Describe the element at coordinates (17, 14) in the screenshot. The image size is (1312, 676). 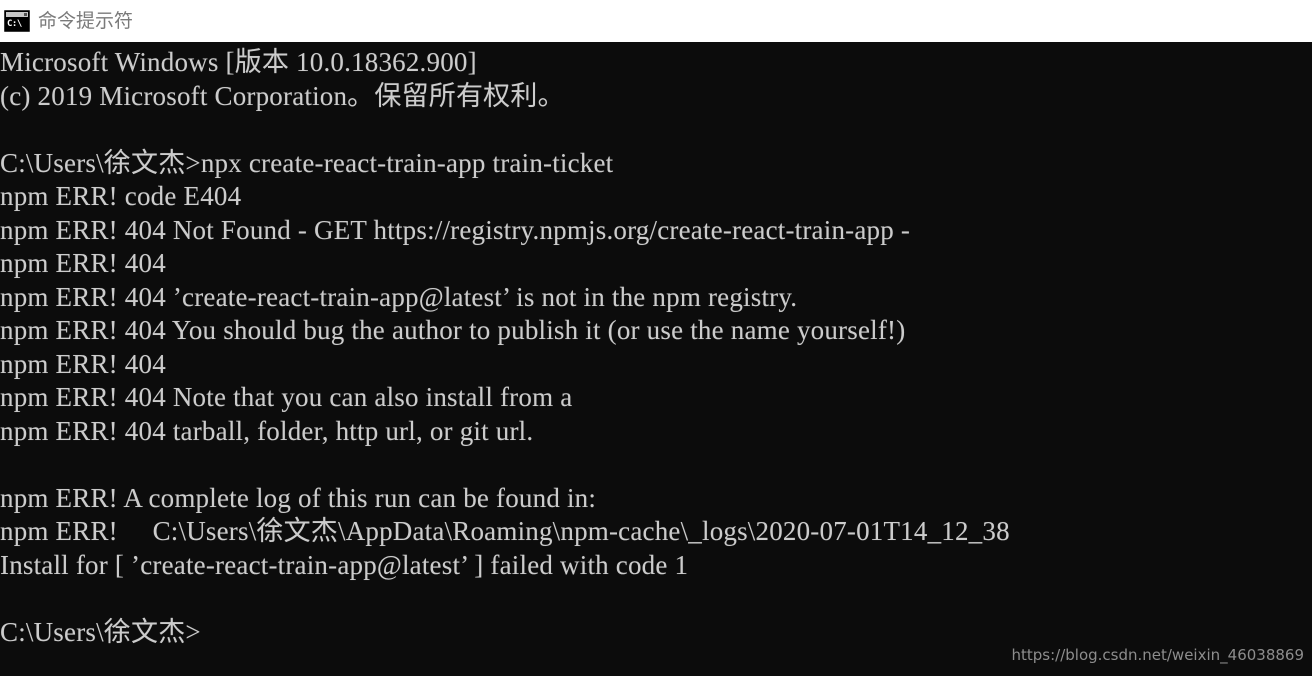
I see `icon-titlebar-stripe` at that location.